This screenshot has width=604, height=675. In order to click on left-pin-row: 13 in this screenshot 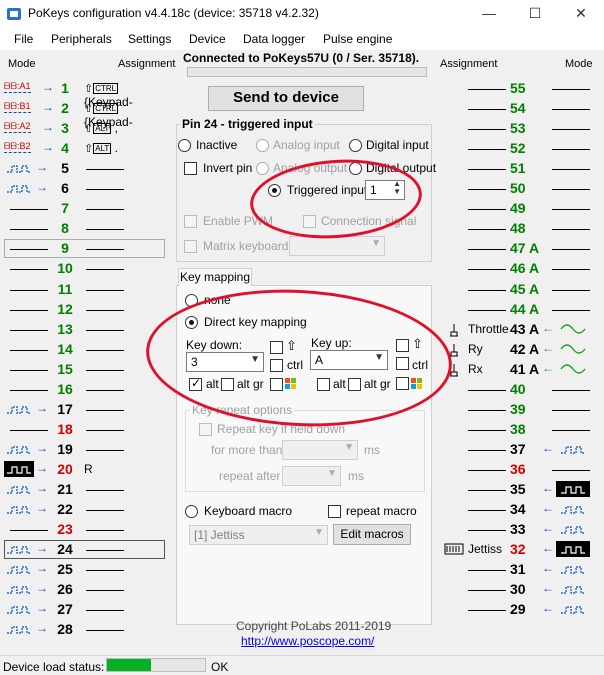, I will do `click(85, 330)`.